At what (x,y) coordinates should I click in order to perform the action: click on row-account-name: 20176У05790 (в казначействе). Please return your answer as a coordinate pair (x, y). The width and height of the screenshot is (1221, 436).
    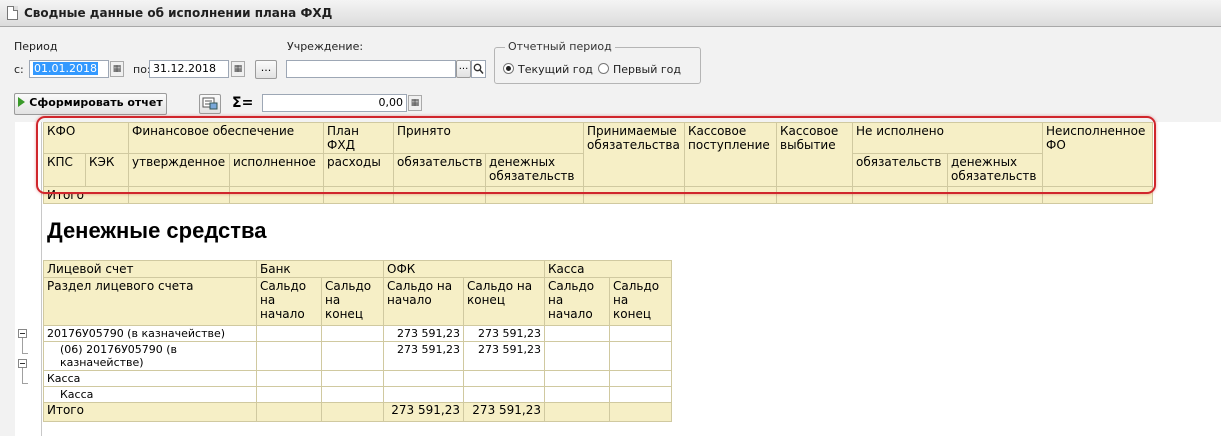
    Looking at the image, I should click on (150, 333).